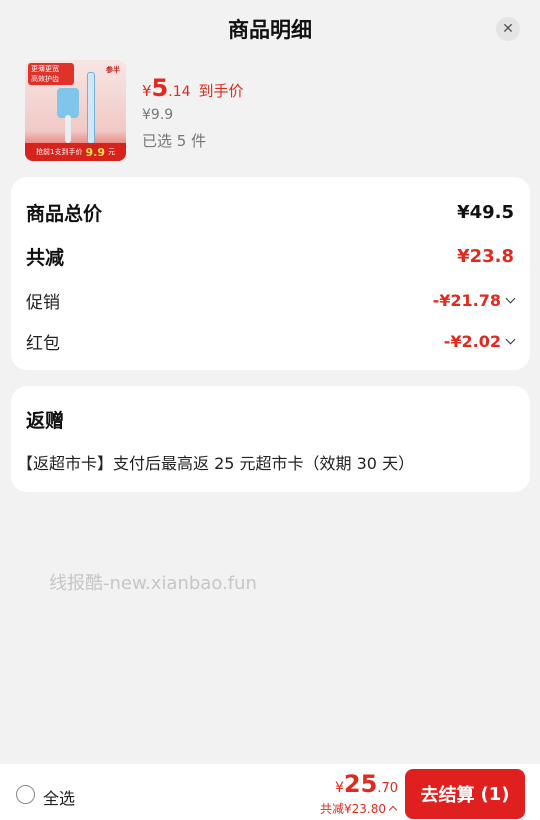 The image size is (540, 820). I want to click on gift-description: 【返超市卡】支付后最高返 25 元超市卡（效期 30 天）, so click(216, 463).